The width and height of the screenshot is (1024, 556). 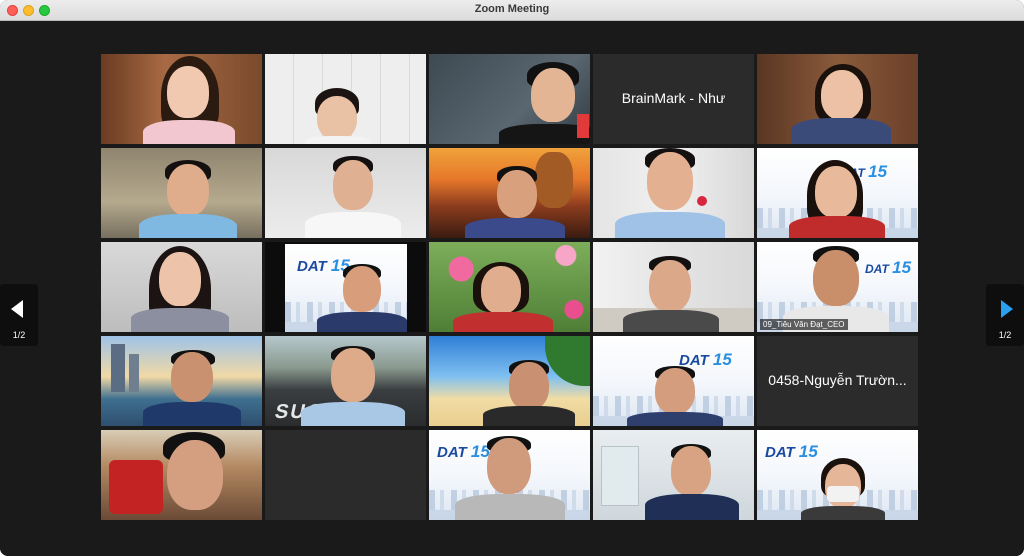 I want to click on empty-tile, so click(x=345, y=475).